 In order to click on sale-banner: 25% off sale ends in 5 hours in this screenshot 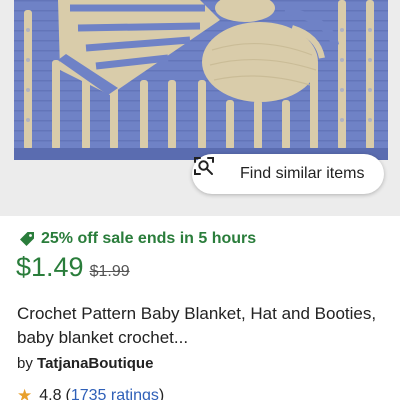, I will do `click(137, 239)`.